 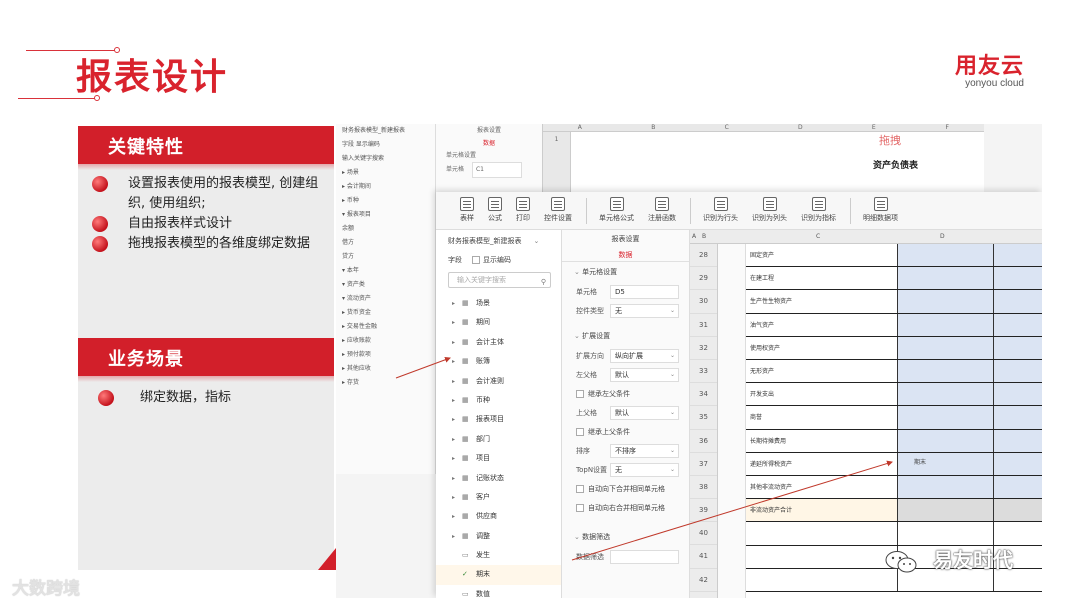 What do you see at coordinates (498, 241) in the screenshot?
I see `model-selector: 财务报表模型_新建报表 ⌄` at bounding box center [498, 241].